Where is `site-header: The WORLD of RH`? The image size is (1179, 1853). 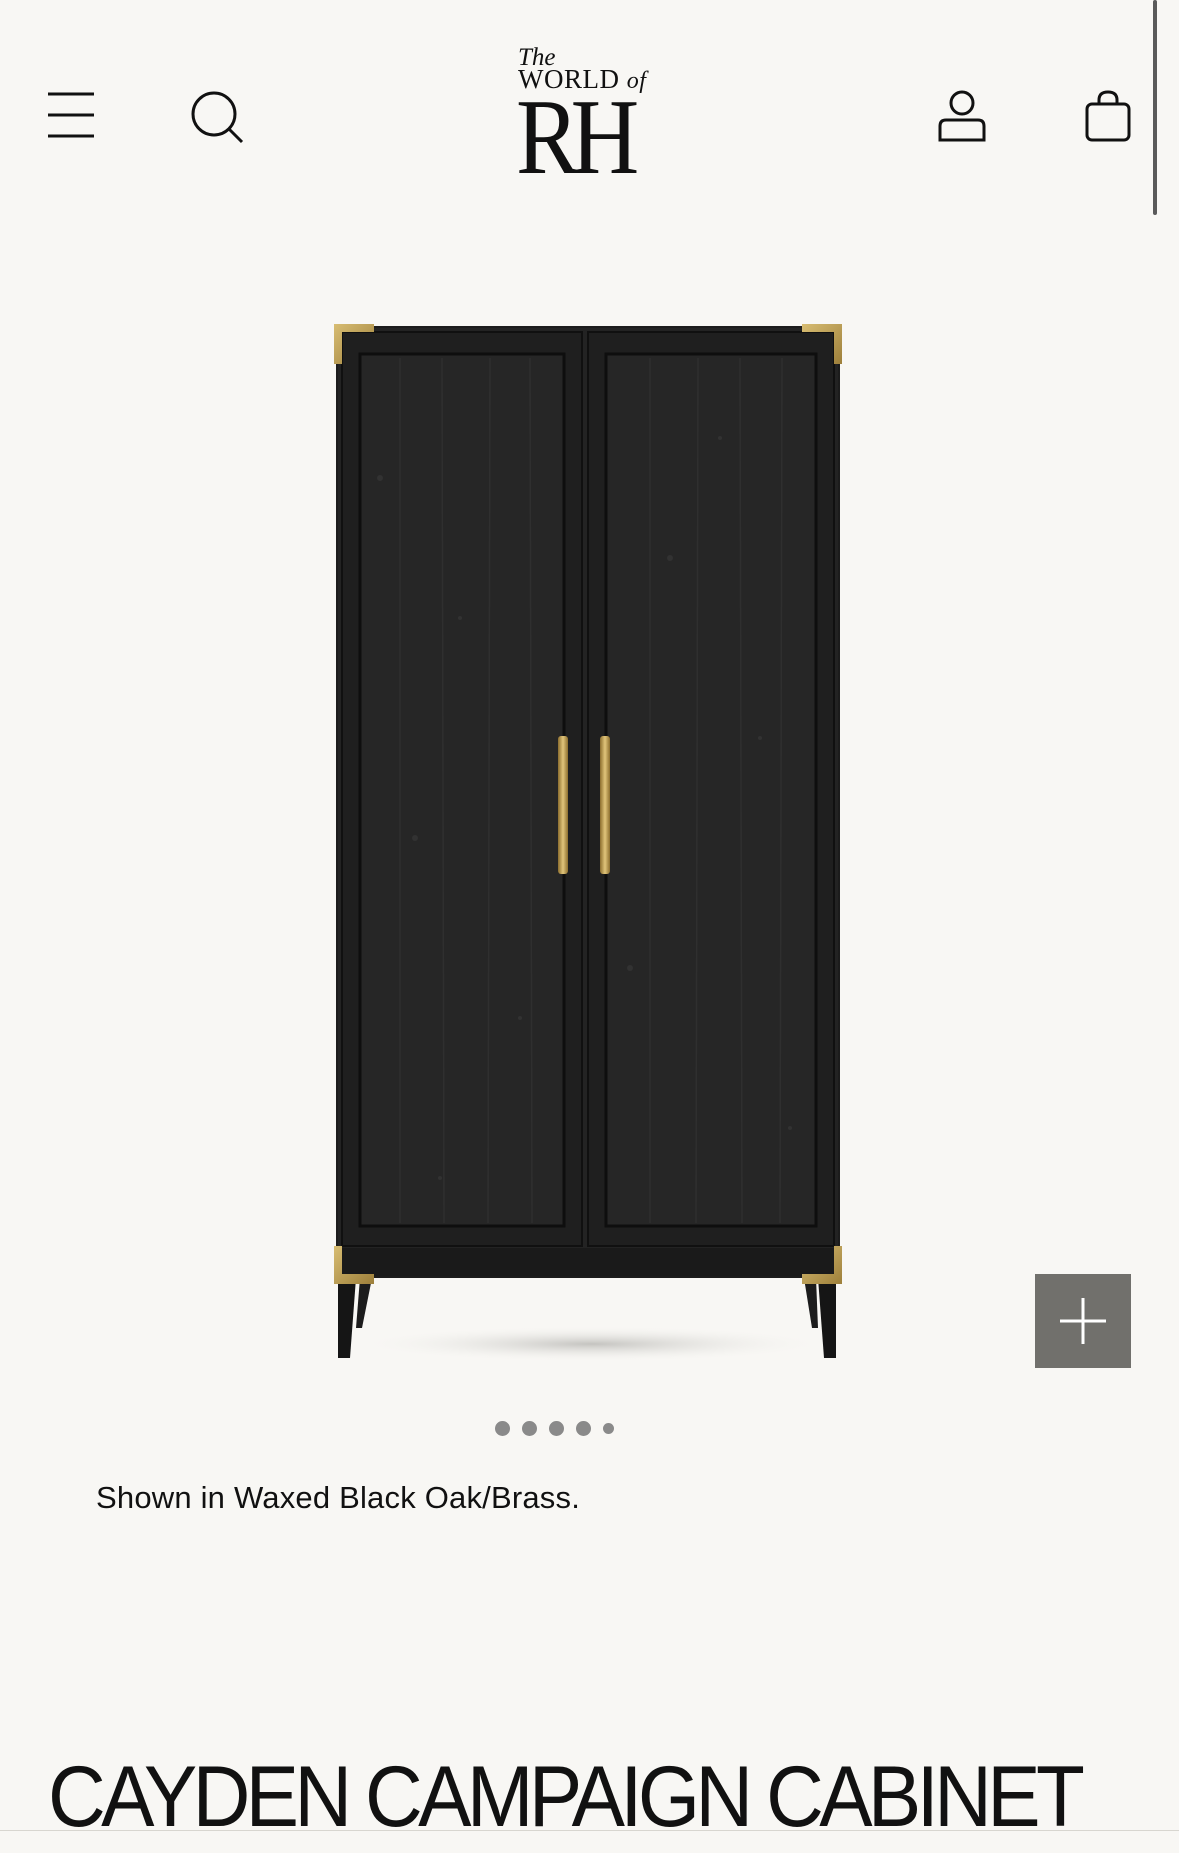
site-header: The WORLD of RH is located at coordinates (589, 100).